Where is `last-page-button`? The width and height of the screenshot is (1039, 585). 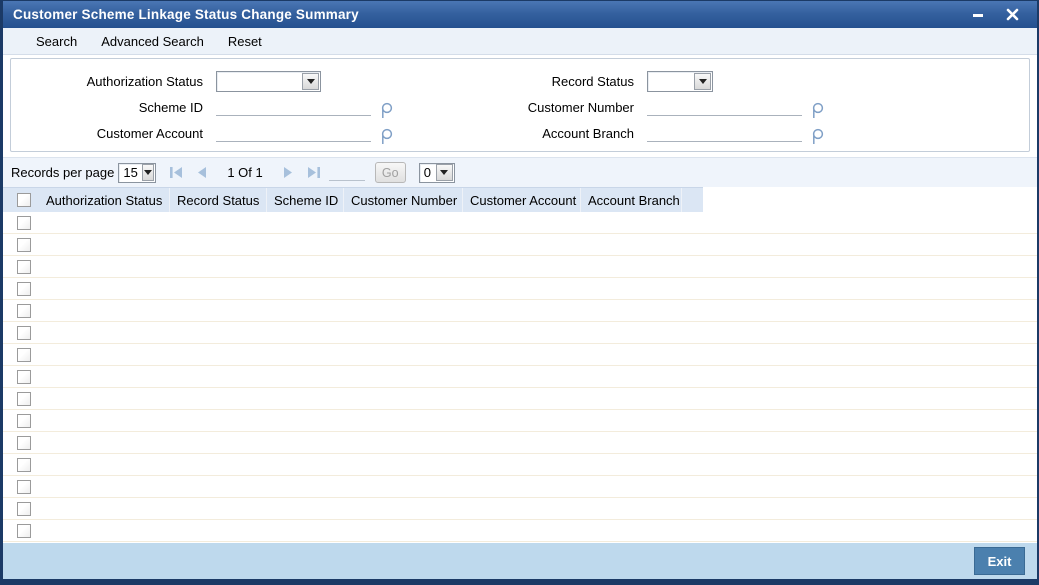 last-page-button is located at coordinates (314, 172).